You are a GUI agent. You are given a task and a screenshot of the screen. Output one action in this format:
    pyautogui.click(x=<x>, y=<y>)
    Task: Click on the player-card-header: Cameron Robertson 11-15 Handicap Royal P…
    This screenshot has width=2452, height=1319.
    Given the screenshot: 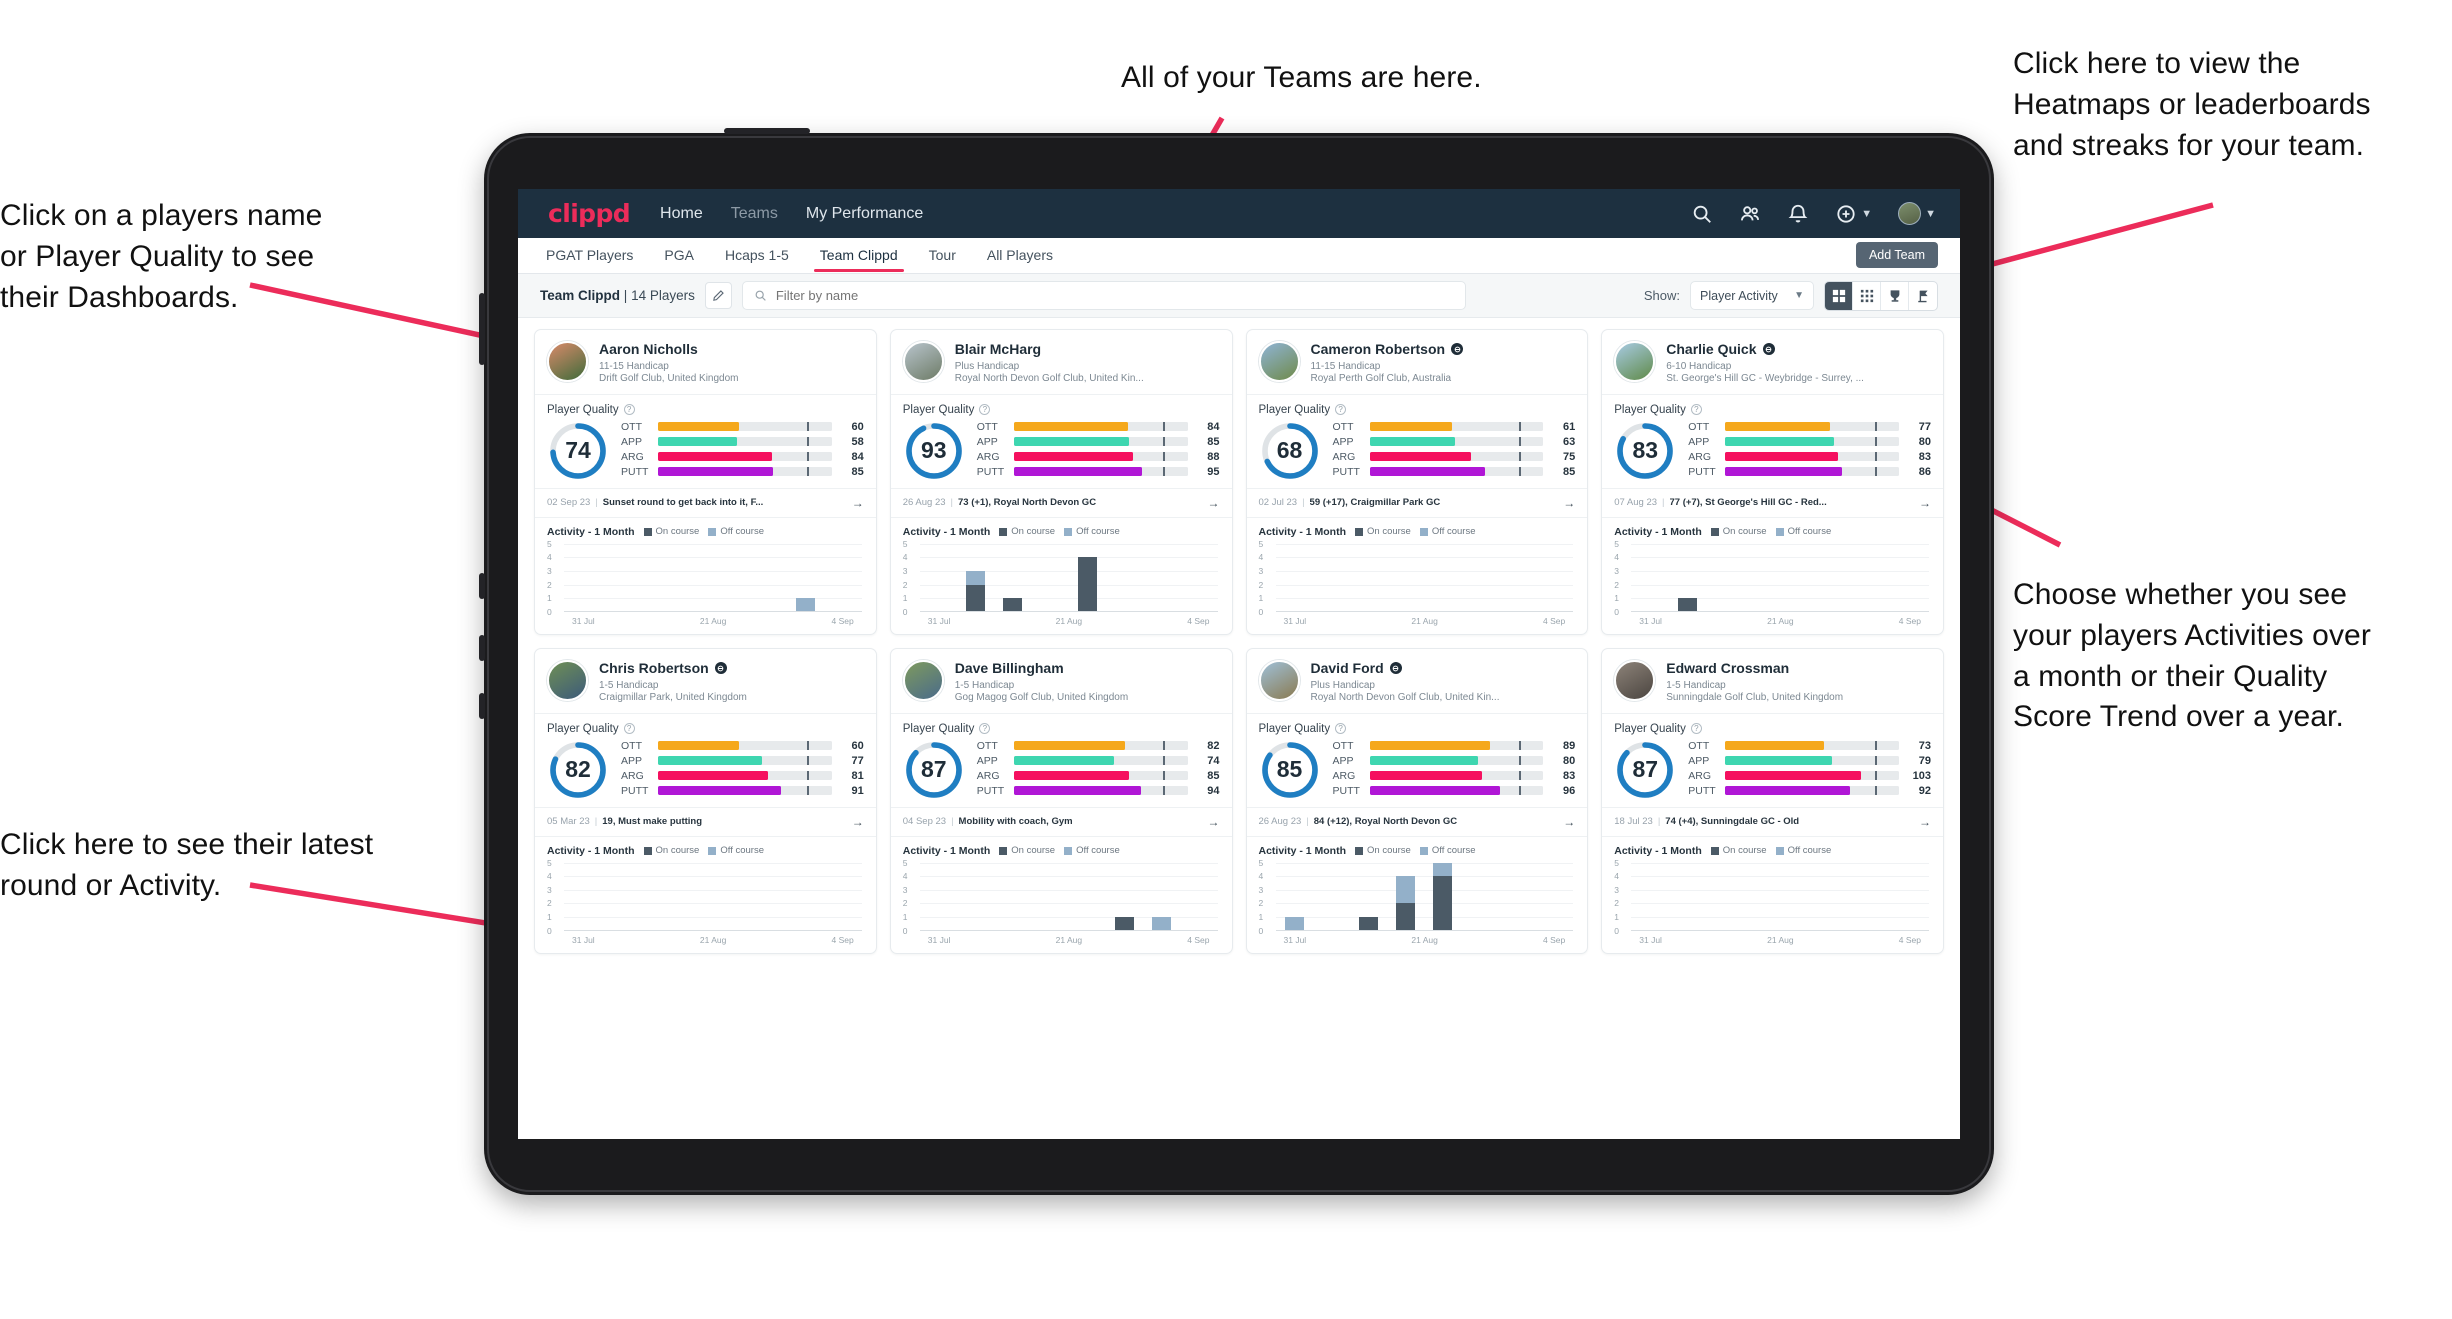 What is the action you would take?
    pyautogui.click(x=1417, y=362)
    